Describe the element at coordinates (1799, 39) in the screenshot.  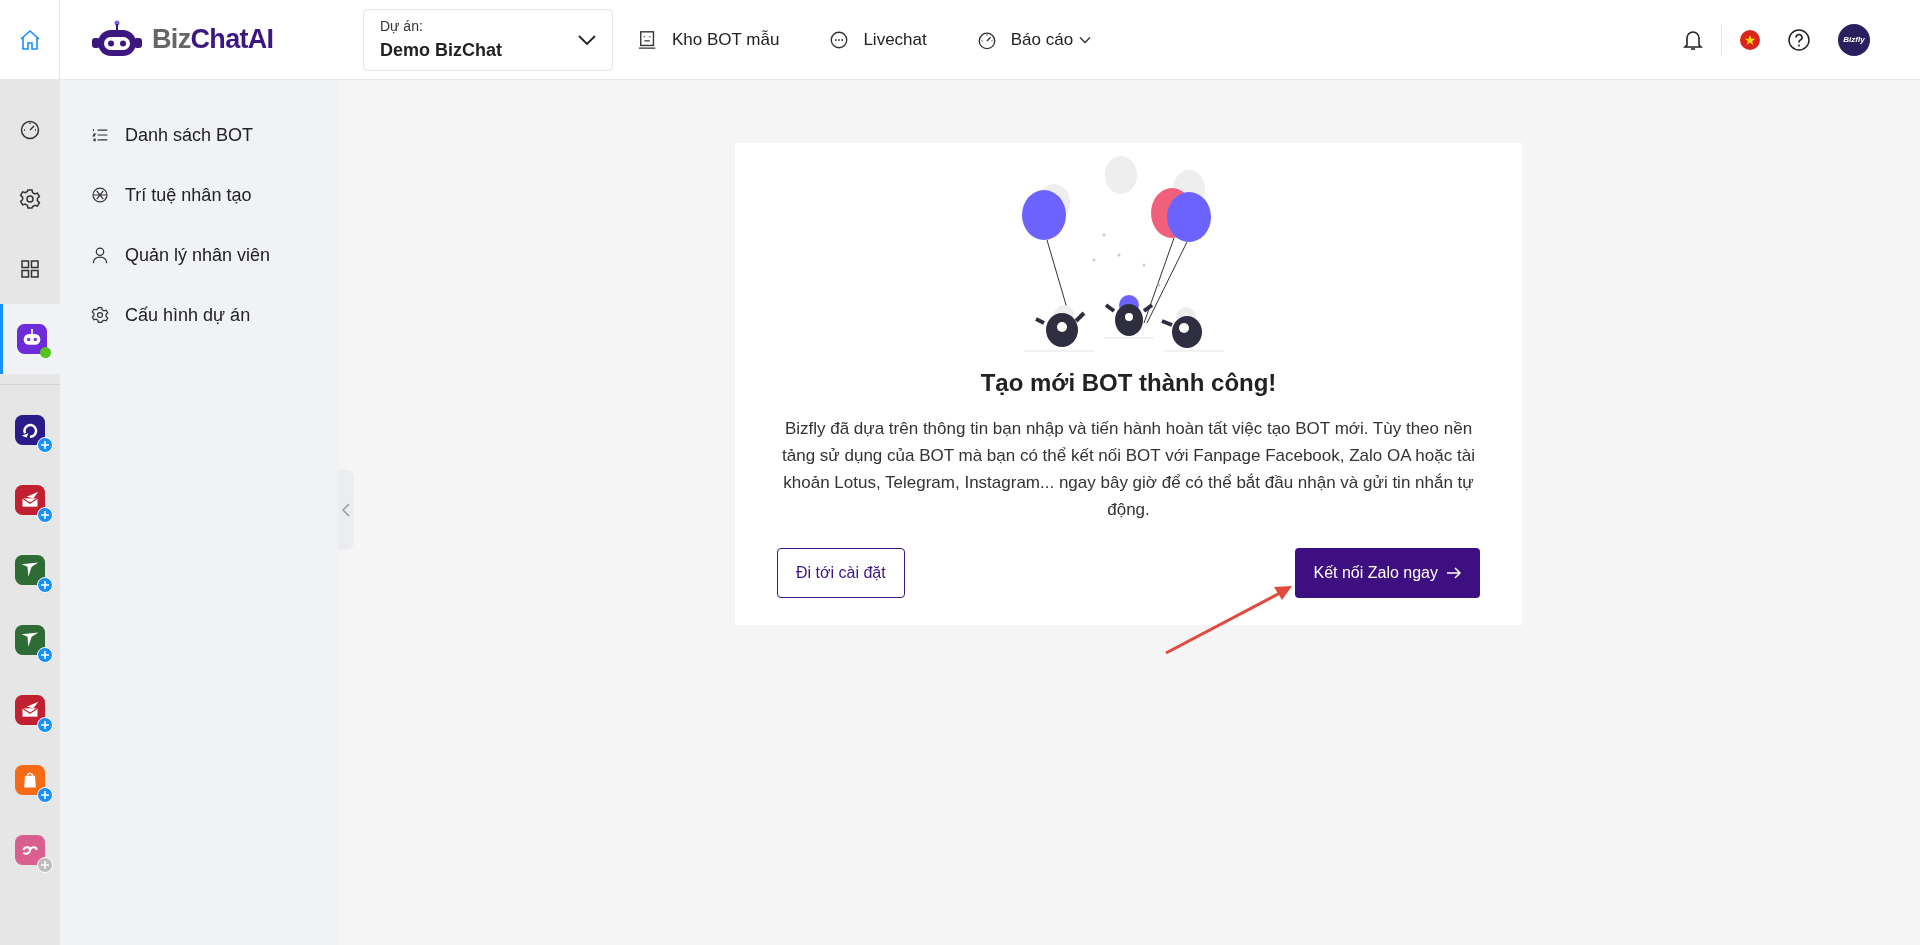
I see `help-icon` at that location.